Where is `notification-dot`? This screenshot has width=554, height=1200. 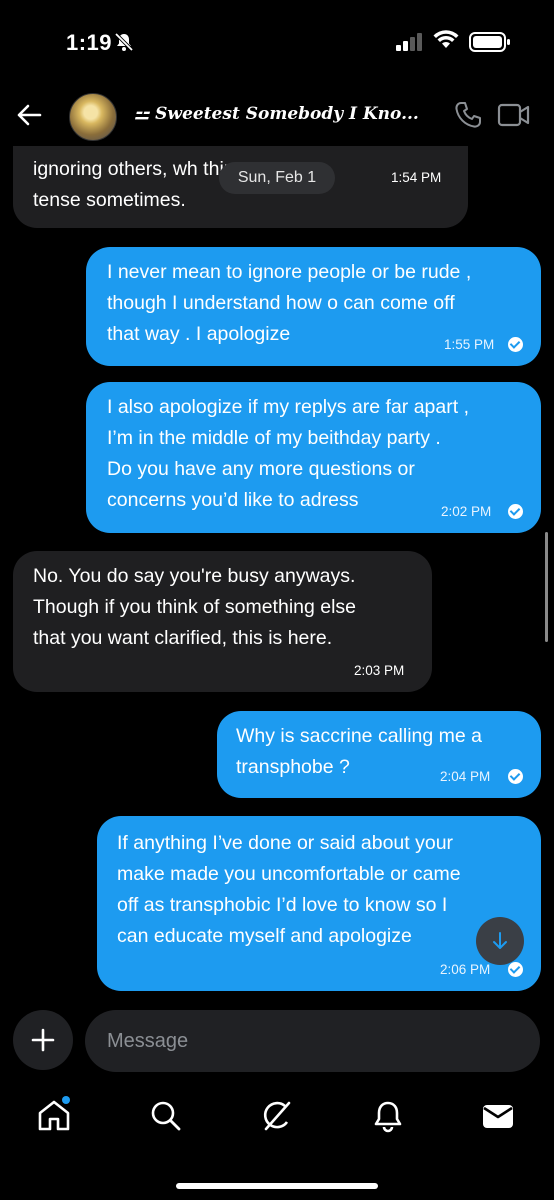
notification-dot is located at coordinates (66, 1100).